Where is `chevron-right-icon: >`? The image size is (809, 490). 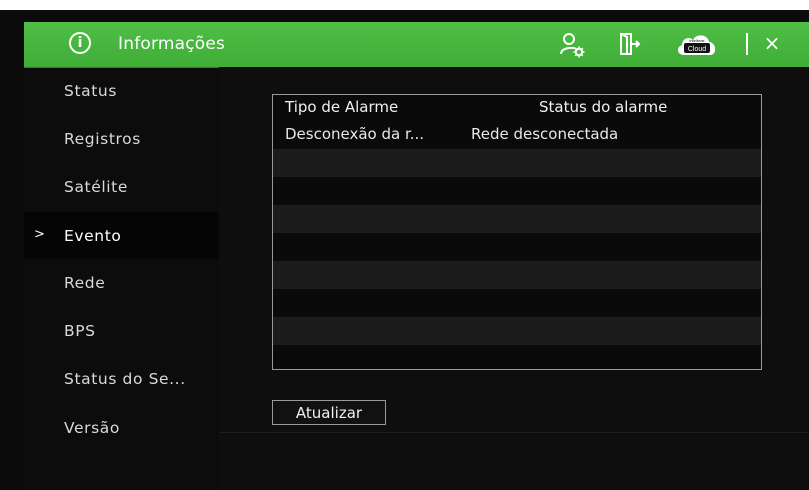
chevron-right-icon: > is located at coordinates (40, 234).